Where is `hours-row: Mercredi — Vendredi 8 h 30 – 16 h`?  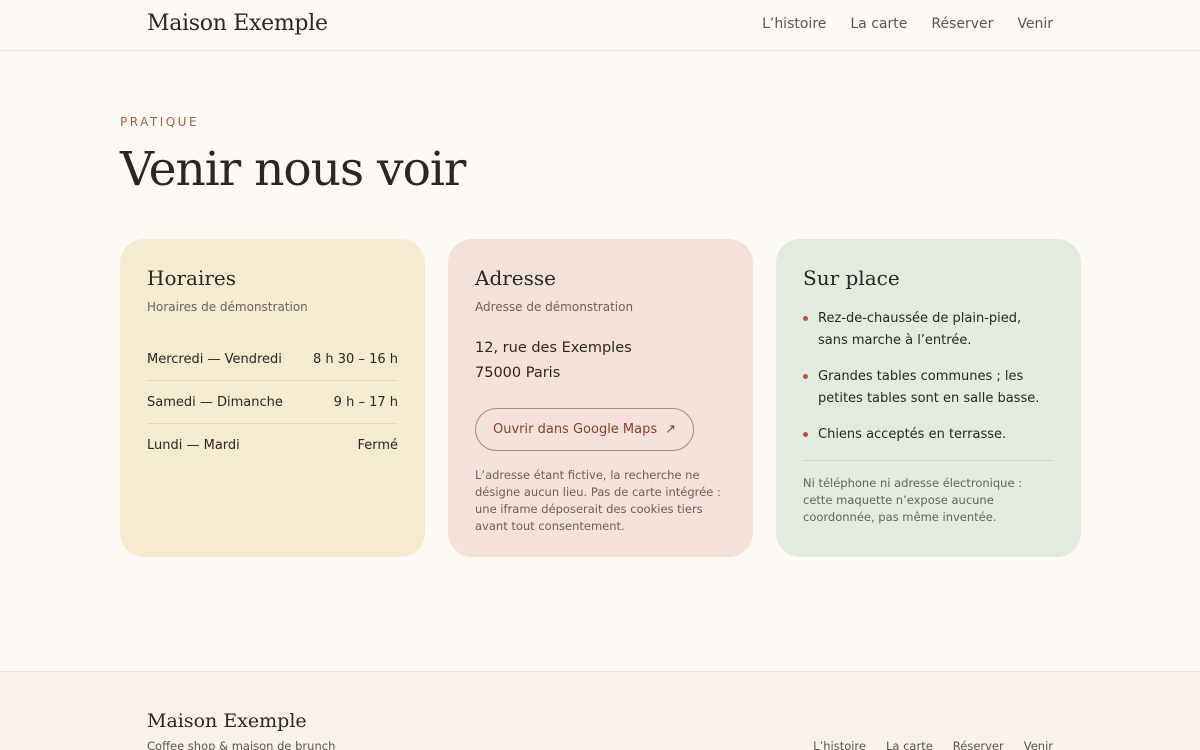
hours-row: Mercredi — Vendredi 8 h 30 – 16 h is located at coordinates (272, 359).